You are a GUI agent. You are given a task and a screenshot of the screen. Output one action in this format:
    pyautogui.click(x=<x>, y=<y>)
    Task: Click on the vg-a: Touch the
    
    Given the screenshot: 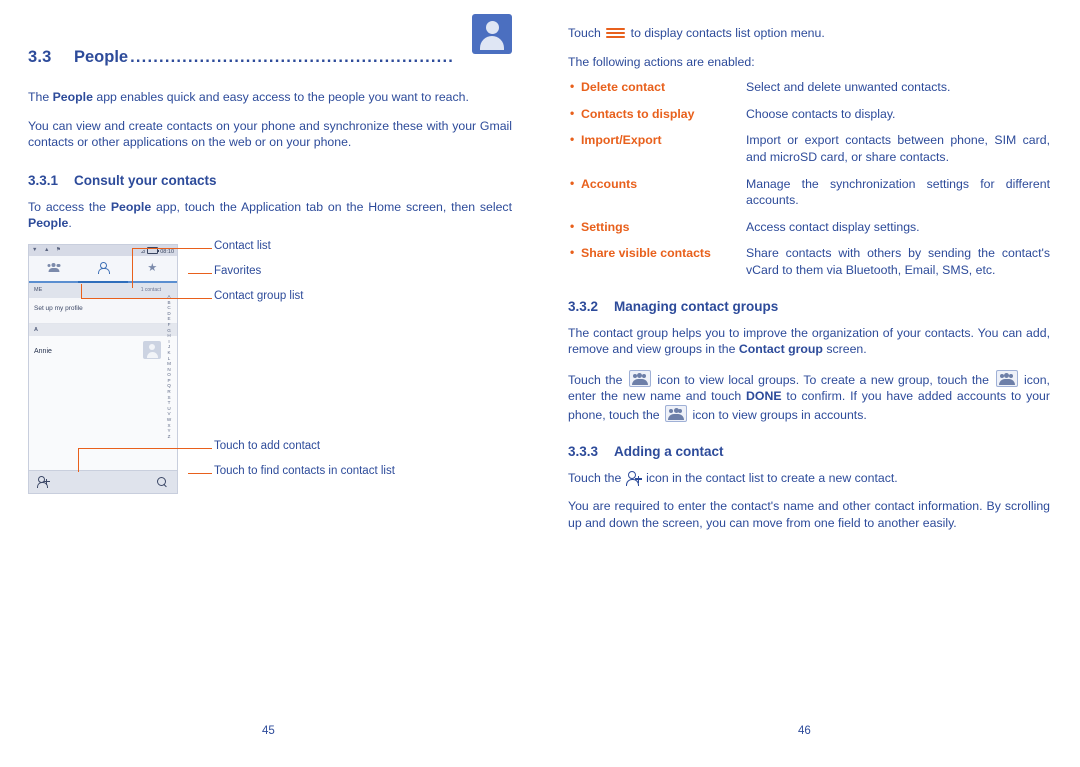 What is the action you would take?
    pyautogui.click(x=597, y=379)
    